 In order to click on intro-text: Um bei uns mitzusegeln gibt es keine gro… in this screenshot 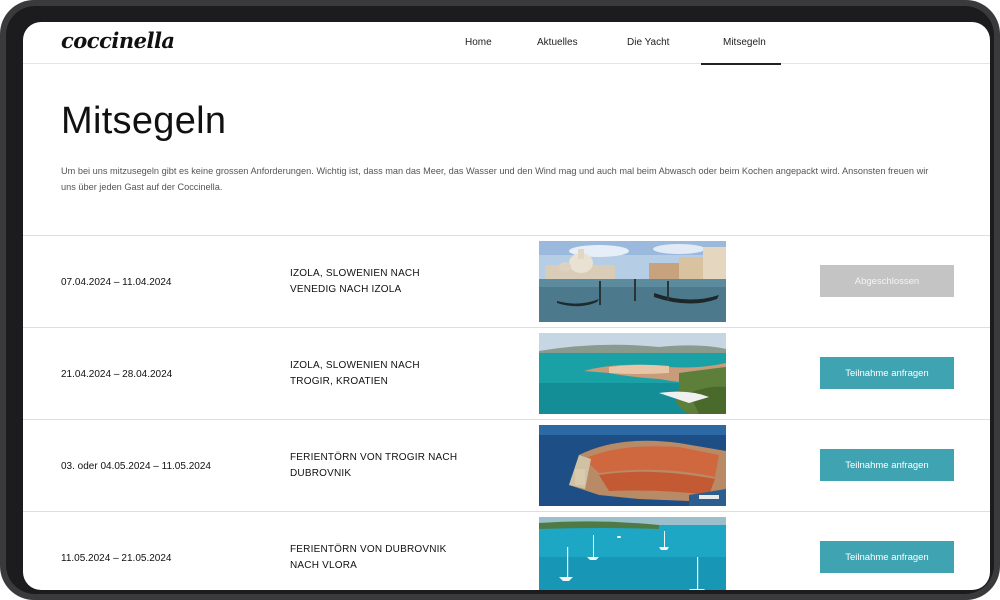, I will do `click(495, 179)`.